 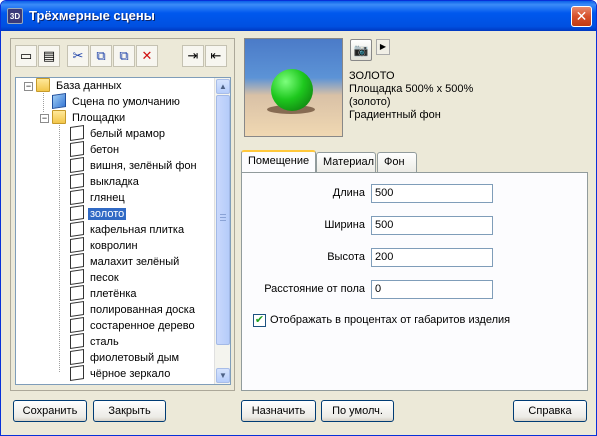 I want to click on tree-item: ковролин, so click(x=105, y=245).